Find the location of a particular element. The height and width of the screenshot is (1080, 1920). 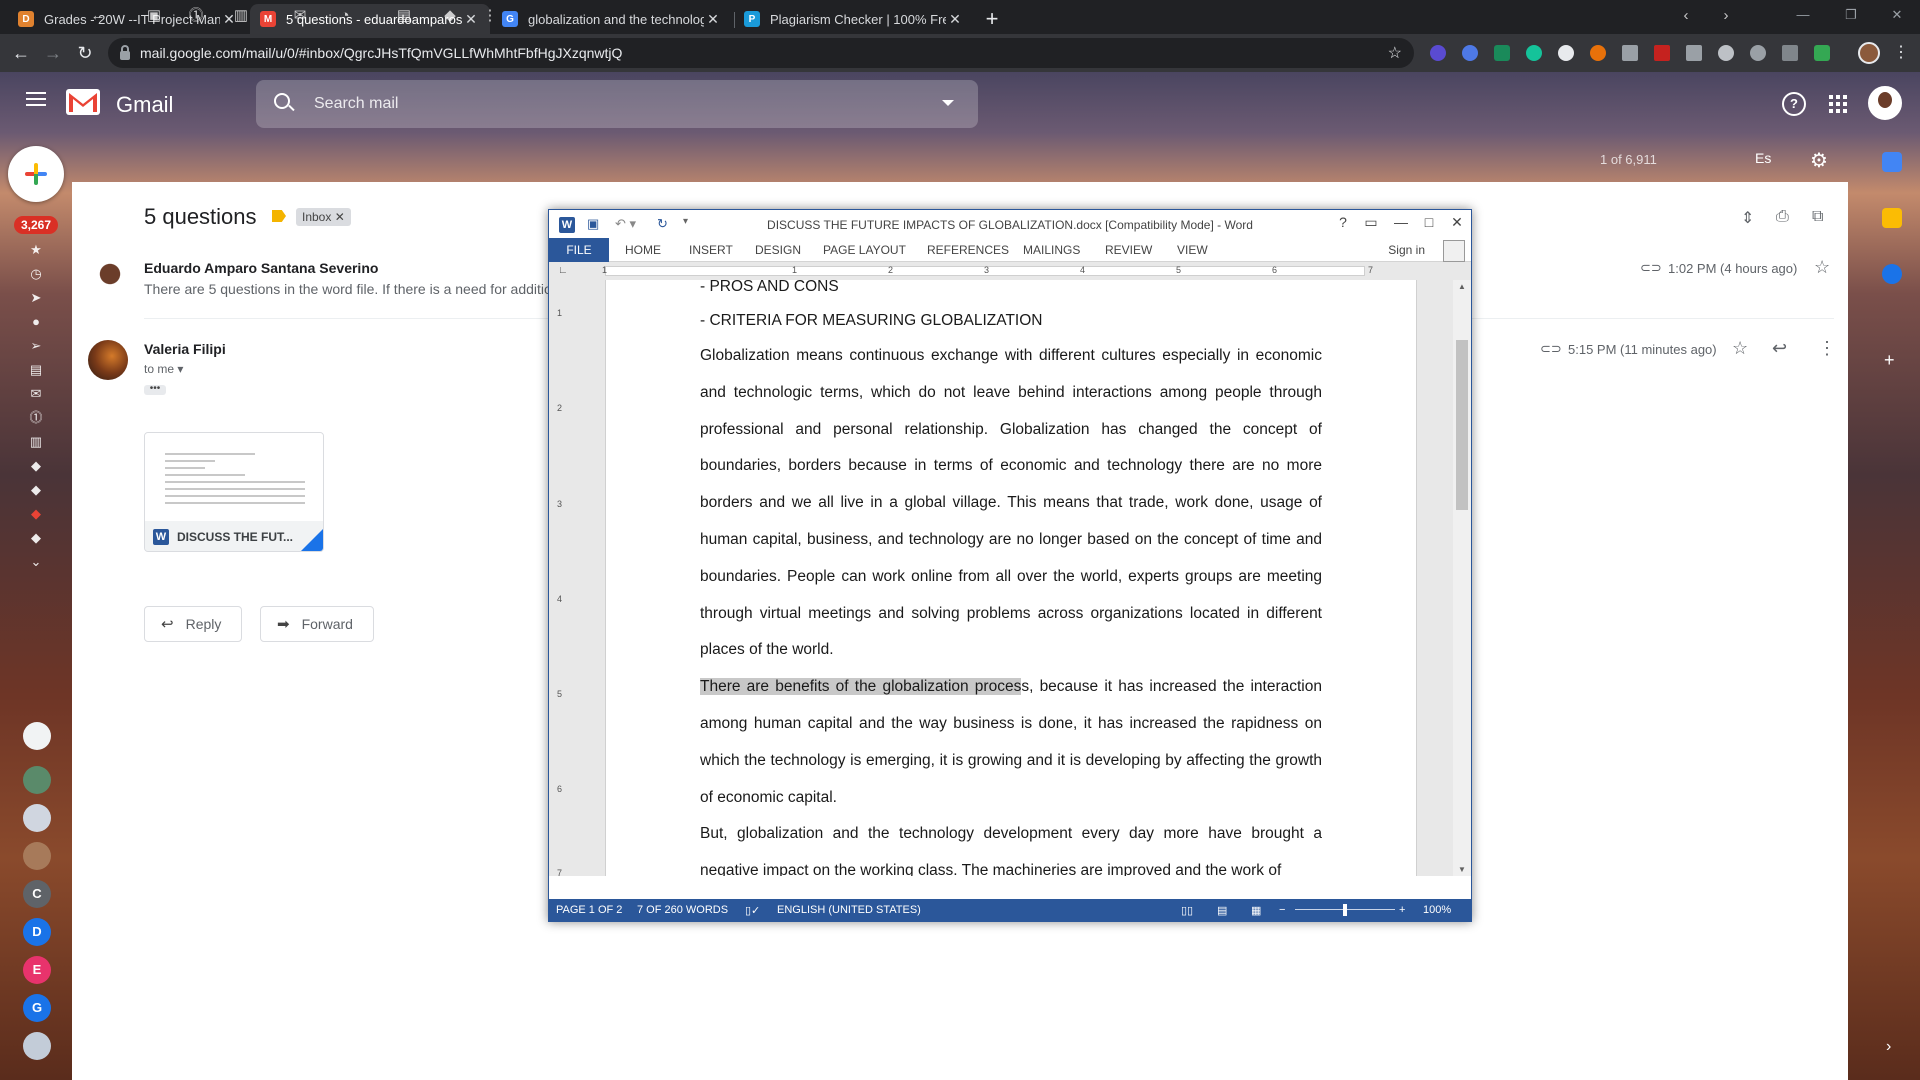

account-avatar is located at coordinates (1885, 103).